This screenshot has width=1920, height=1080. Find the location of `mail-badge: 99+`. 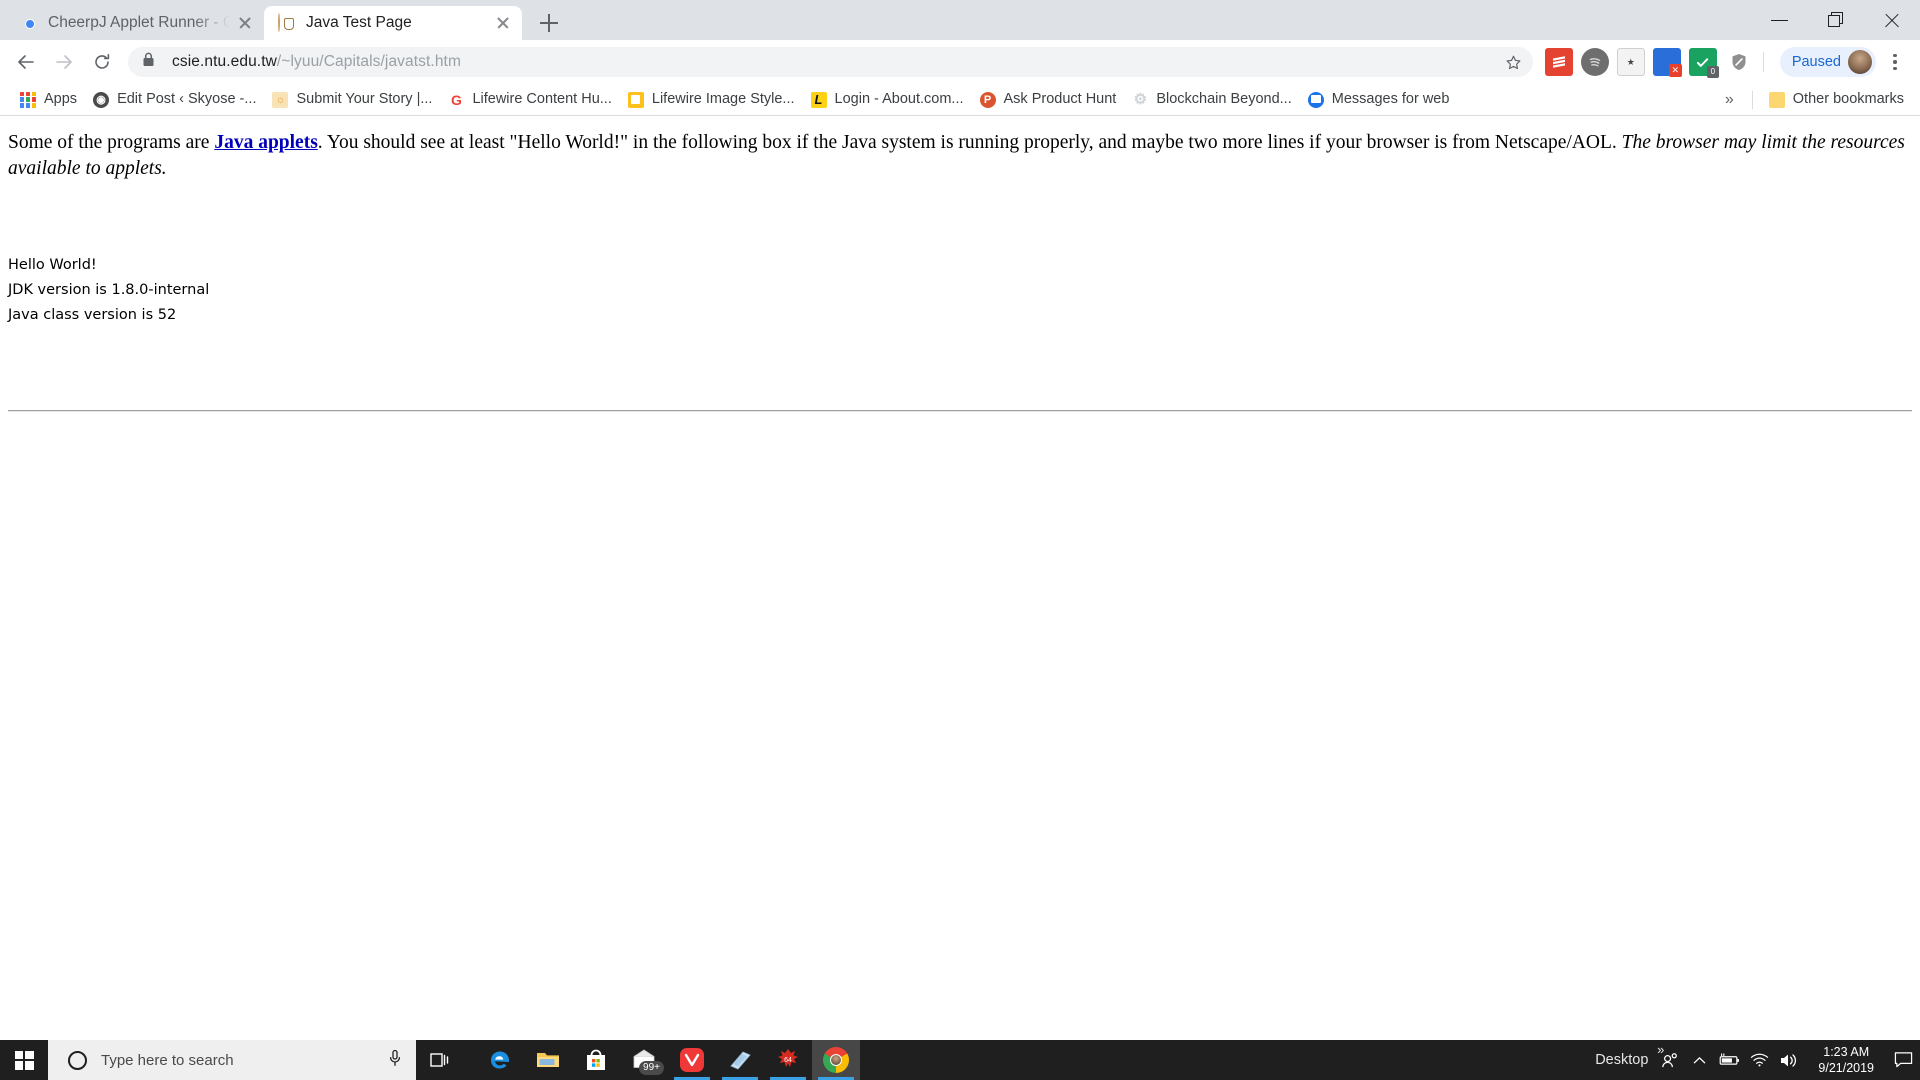

mail-badge: 99+ is located at coordinates (651, 1068).